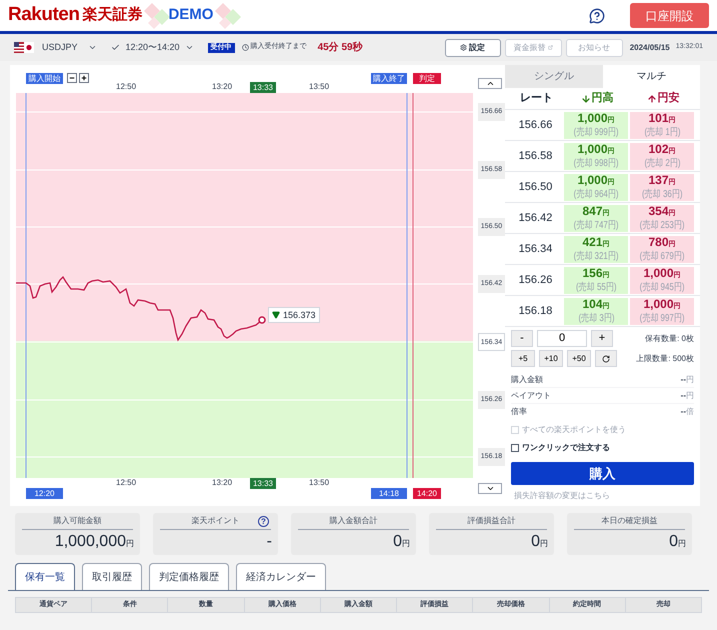 Image resolution: width=717 pixels, height=630 pixels. I want to click on sell-price: (売却 945円), so click(662, 287).